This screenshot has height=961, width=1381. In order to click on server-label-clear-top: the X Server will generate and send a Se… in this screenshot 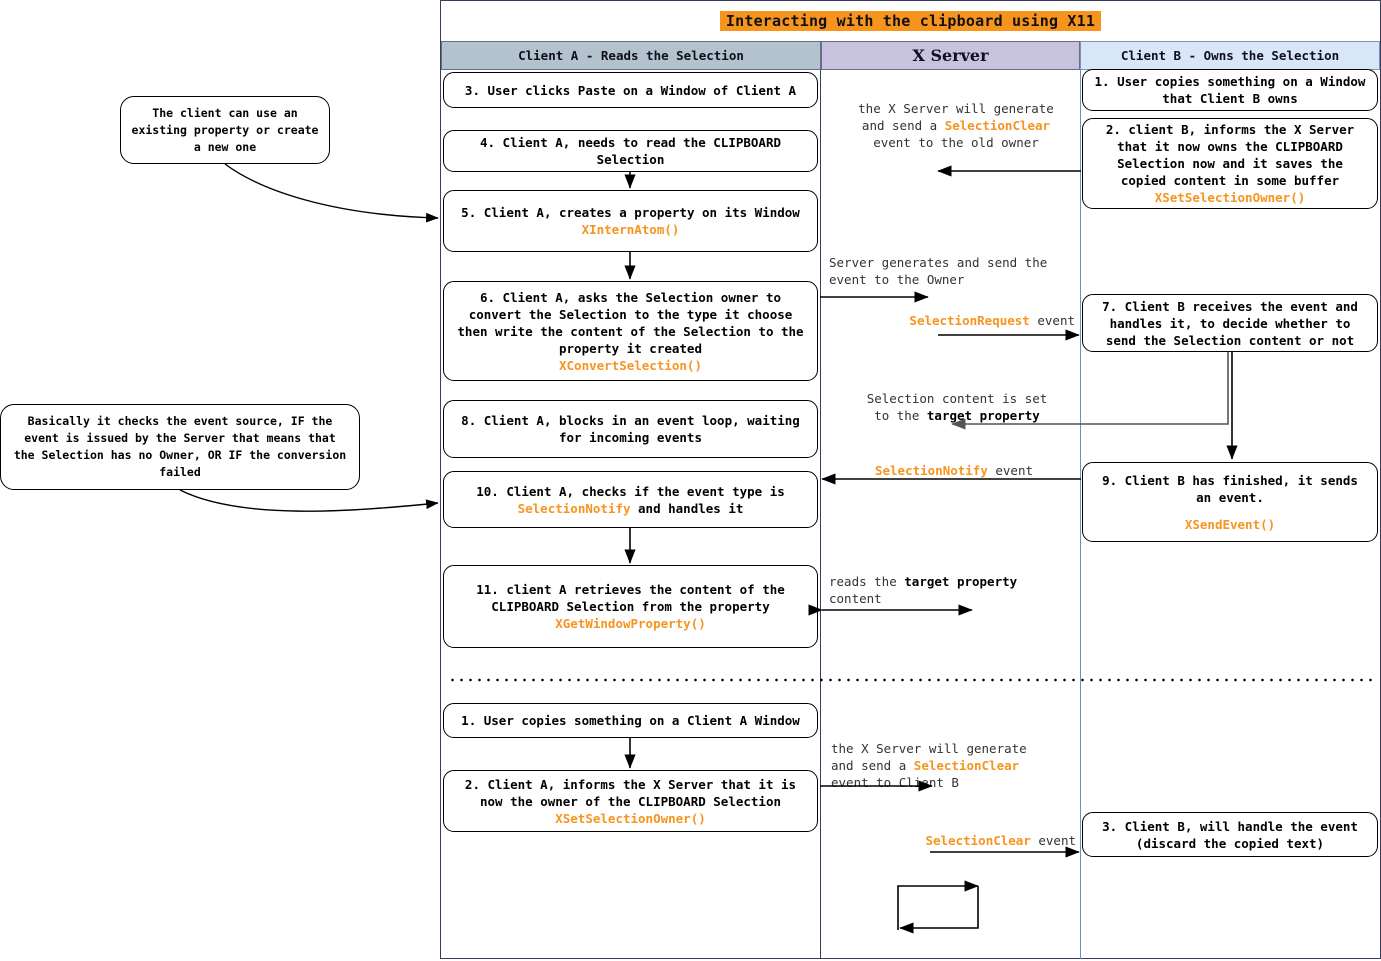, I will do `click(956, 125)`.